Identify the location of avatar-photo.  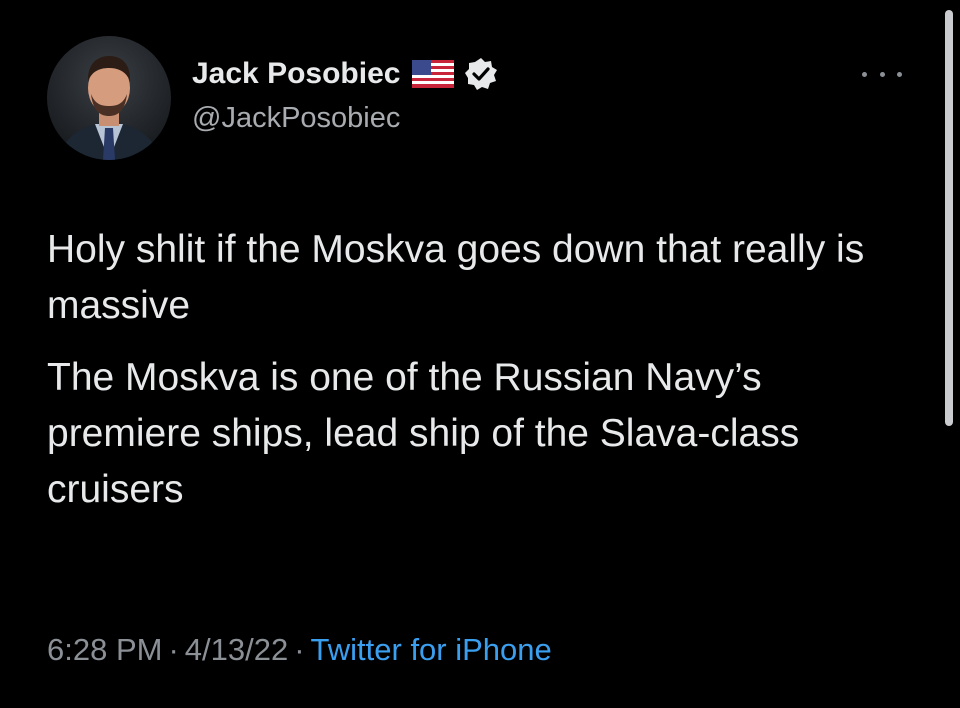
(109, 98).